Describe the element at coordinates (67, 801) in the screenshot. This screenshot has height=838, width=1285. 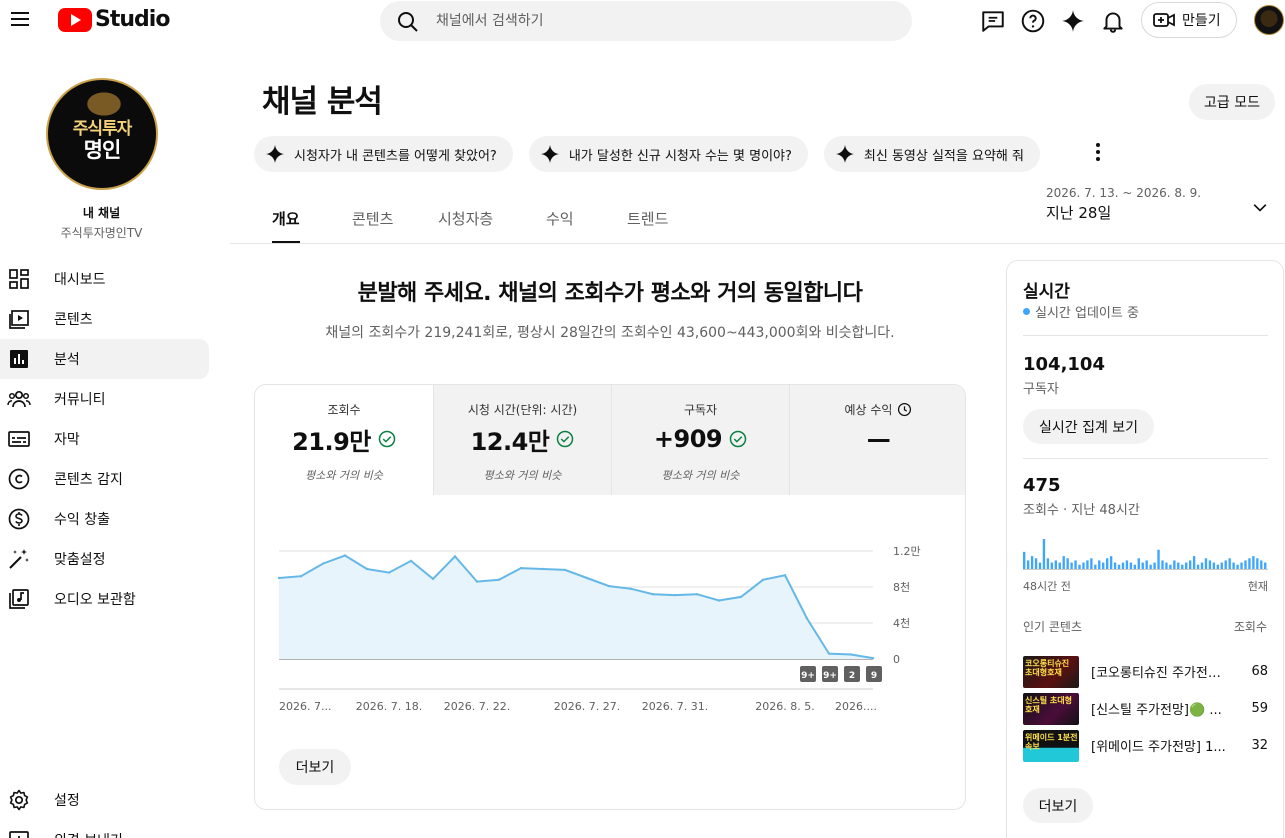
I see `sidebar-item-label: 설정` at that location.